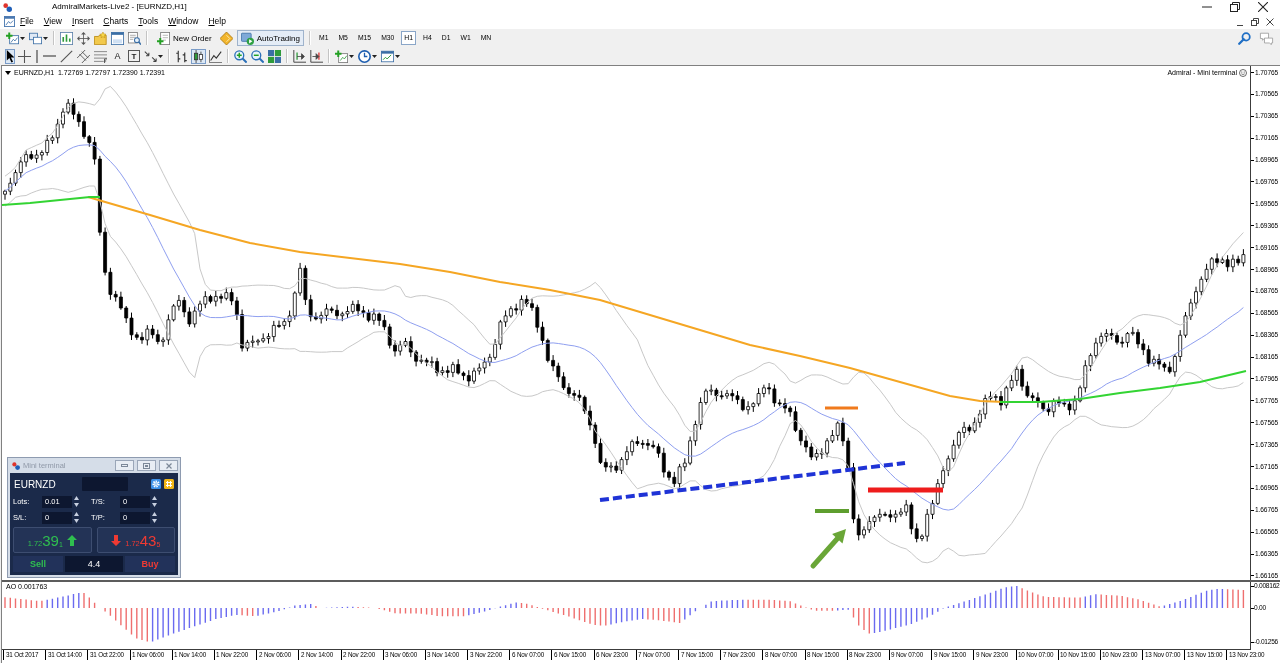  Describe the element at coordinates (184, 38) in the screenshot. I see `new-order-button: New Order` at that location.